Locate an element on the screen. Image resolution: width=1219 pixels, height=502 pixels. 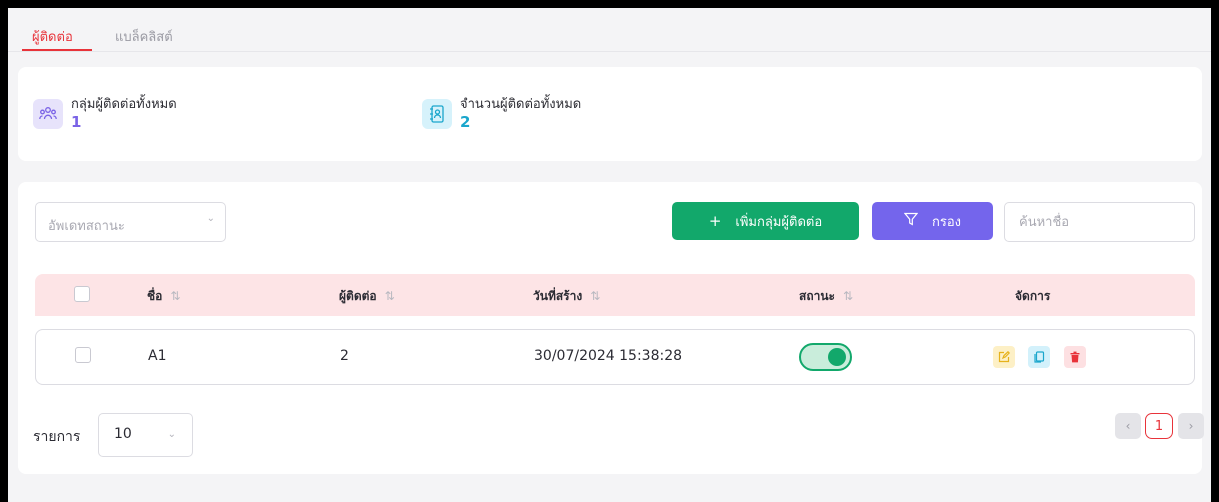
chevron-right-icon: › is located at coordinates (1191, 426).